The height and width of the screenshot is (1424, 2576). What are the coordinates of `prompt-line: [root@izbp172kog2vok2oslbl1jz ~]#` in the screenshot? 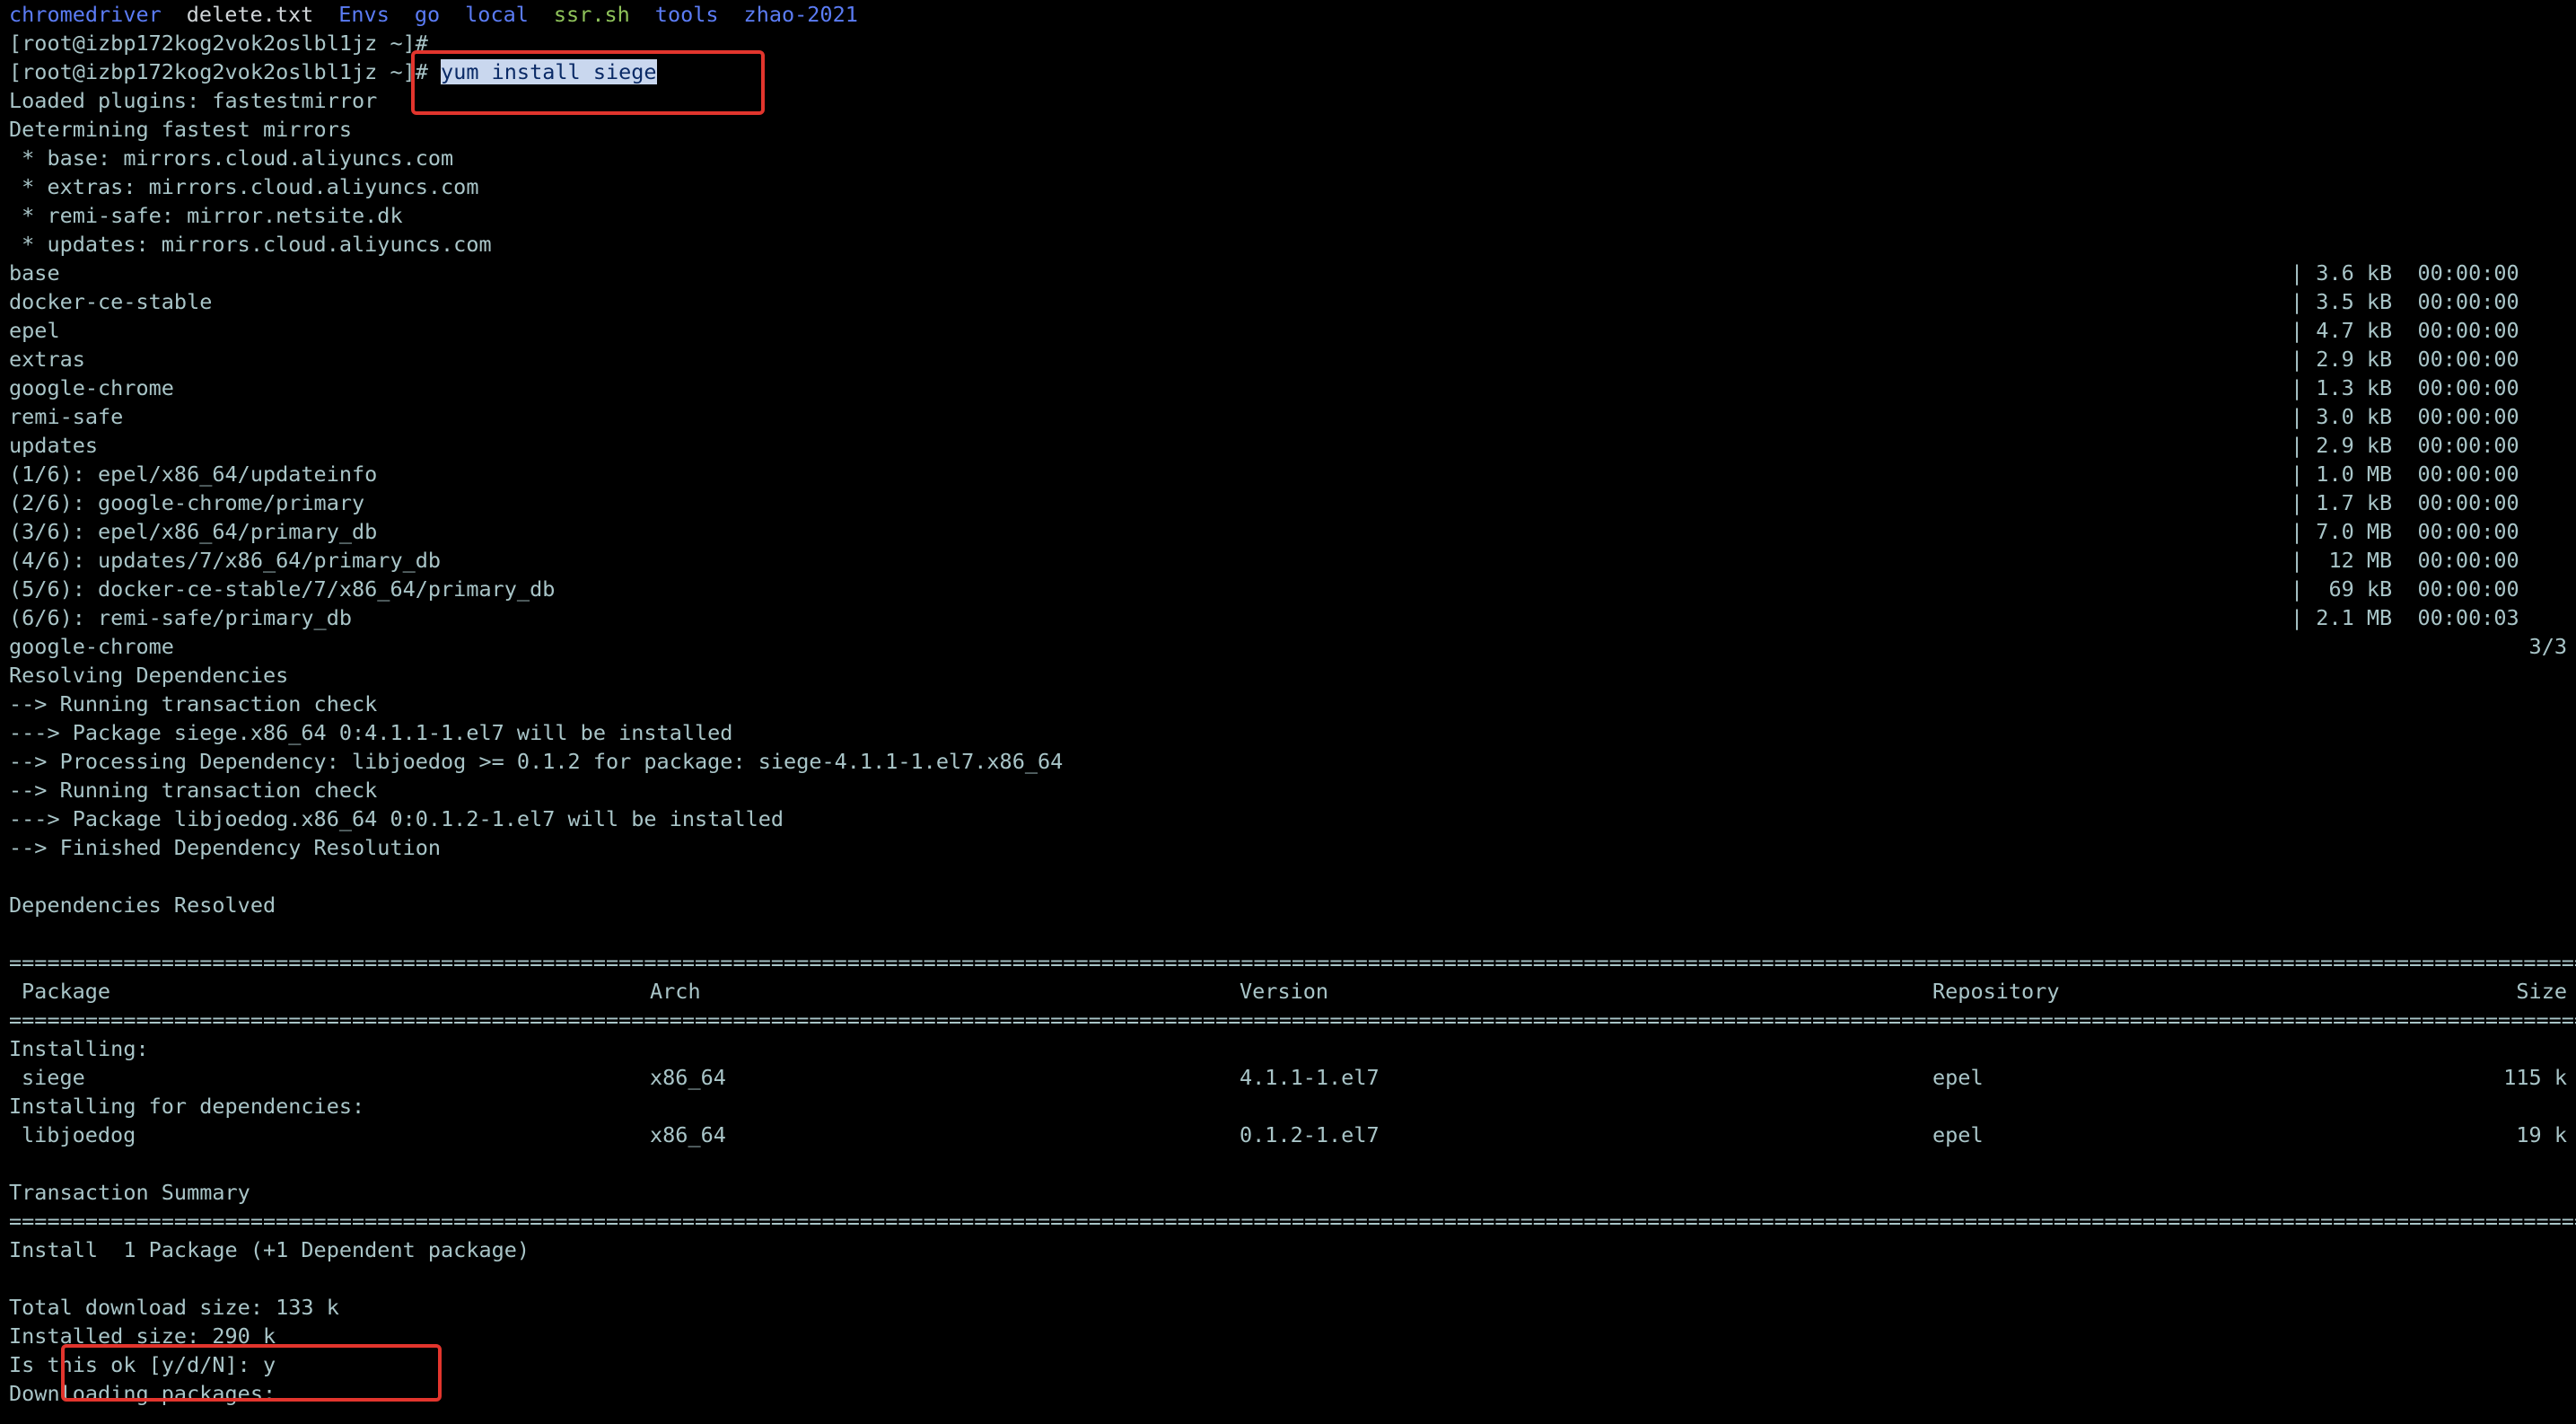 It's located at (1292, 43).